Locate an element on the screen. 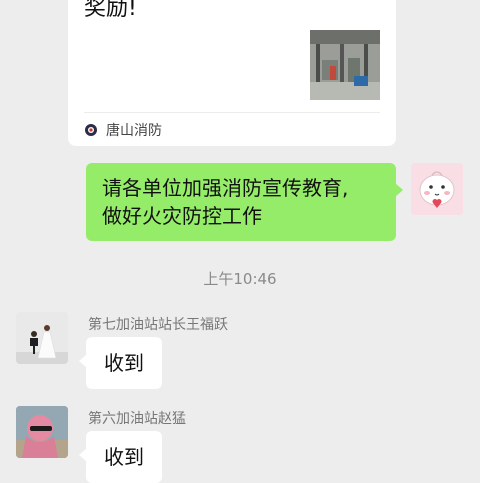  pink-hood-avatar-icon is located at coordinates (42, 432).